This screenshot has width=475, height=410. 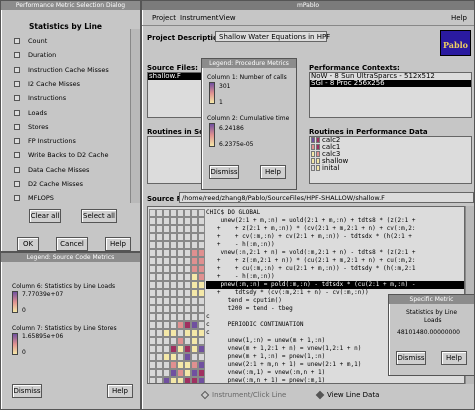 What do you see at coordinates (175, 160) in the screenshot?
I see `routines-in-source-list` at bounding box center [175, 160].